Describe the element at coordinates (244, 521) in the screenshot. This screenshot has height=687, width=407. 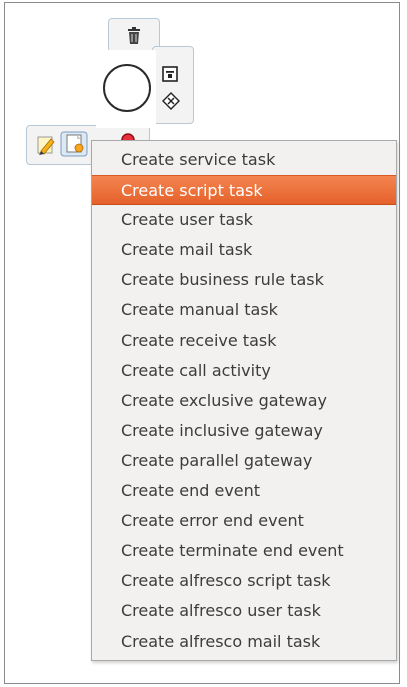
I see `menu-item: Create error end event` at that location.